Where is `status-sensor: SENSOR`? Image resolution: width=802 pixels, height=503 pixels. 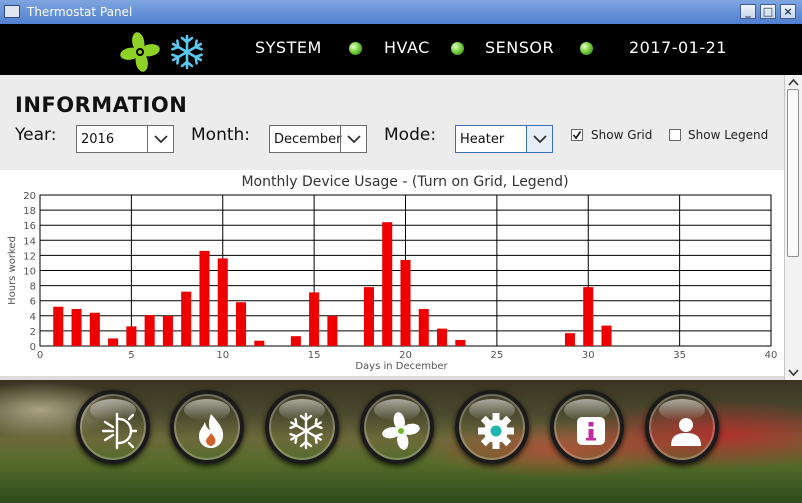
status-sensor: SENSOR is located at coordinates (520, 47).